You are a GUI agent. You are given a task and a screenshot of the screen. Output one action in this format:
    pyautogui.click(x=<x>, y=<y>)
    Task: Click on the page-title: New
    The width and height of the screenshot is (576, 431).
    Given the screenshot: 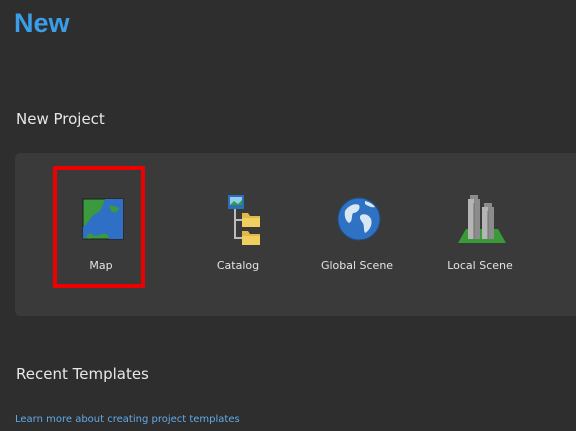 What is the action you would take?
    pyautogui.click(x=42, y=23)
    